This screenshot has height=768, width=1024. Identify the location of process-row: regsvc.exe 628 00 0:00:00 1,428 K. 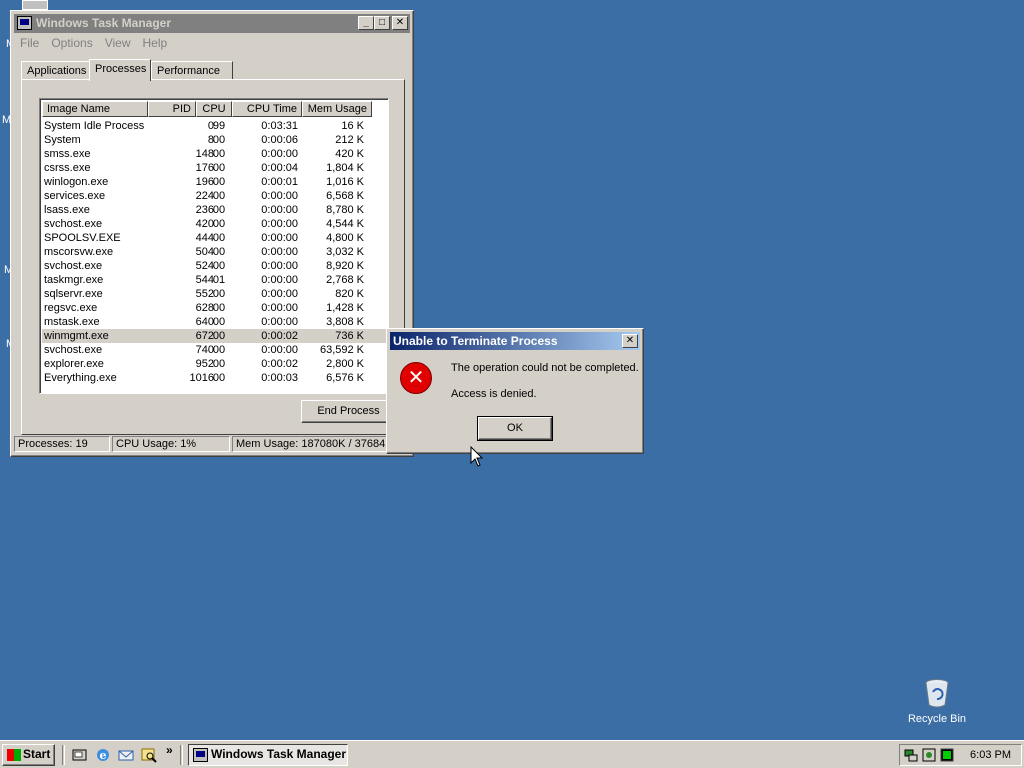
(214, 308).